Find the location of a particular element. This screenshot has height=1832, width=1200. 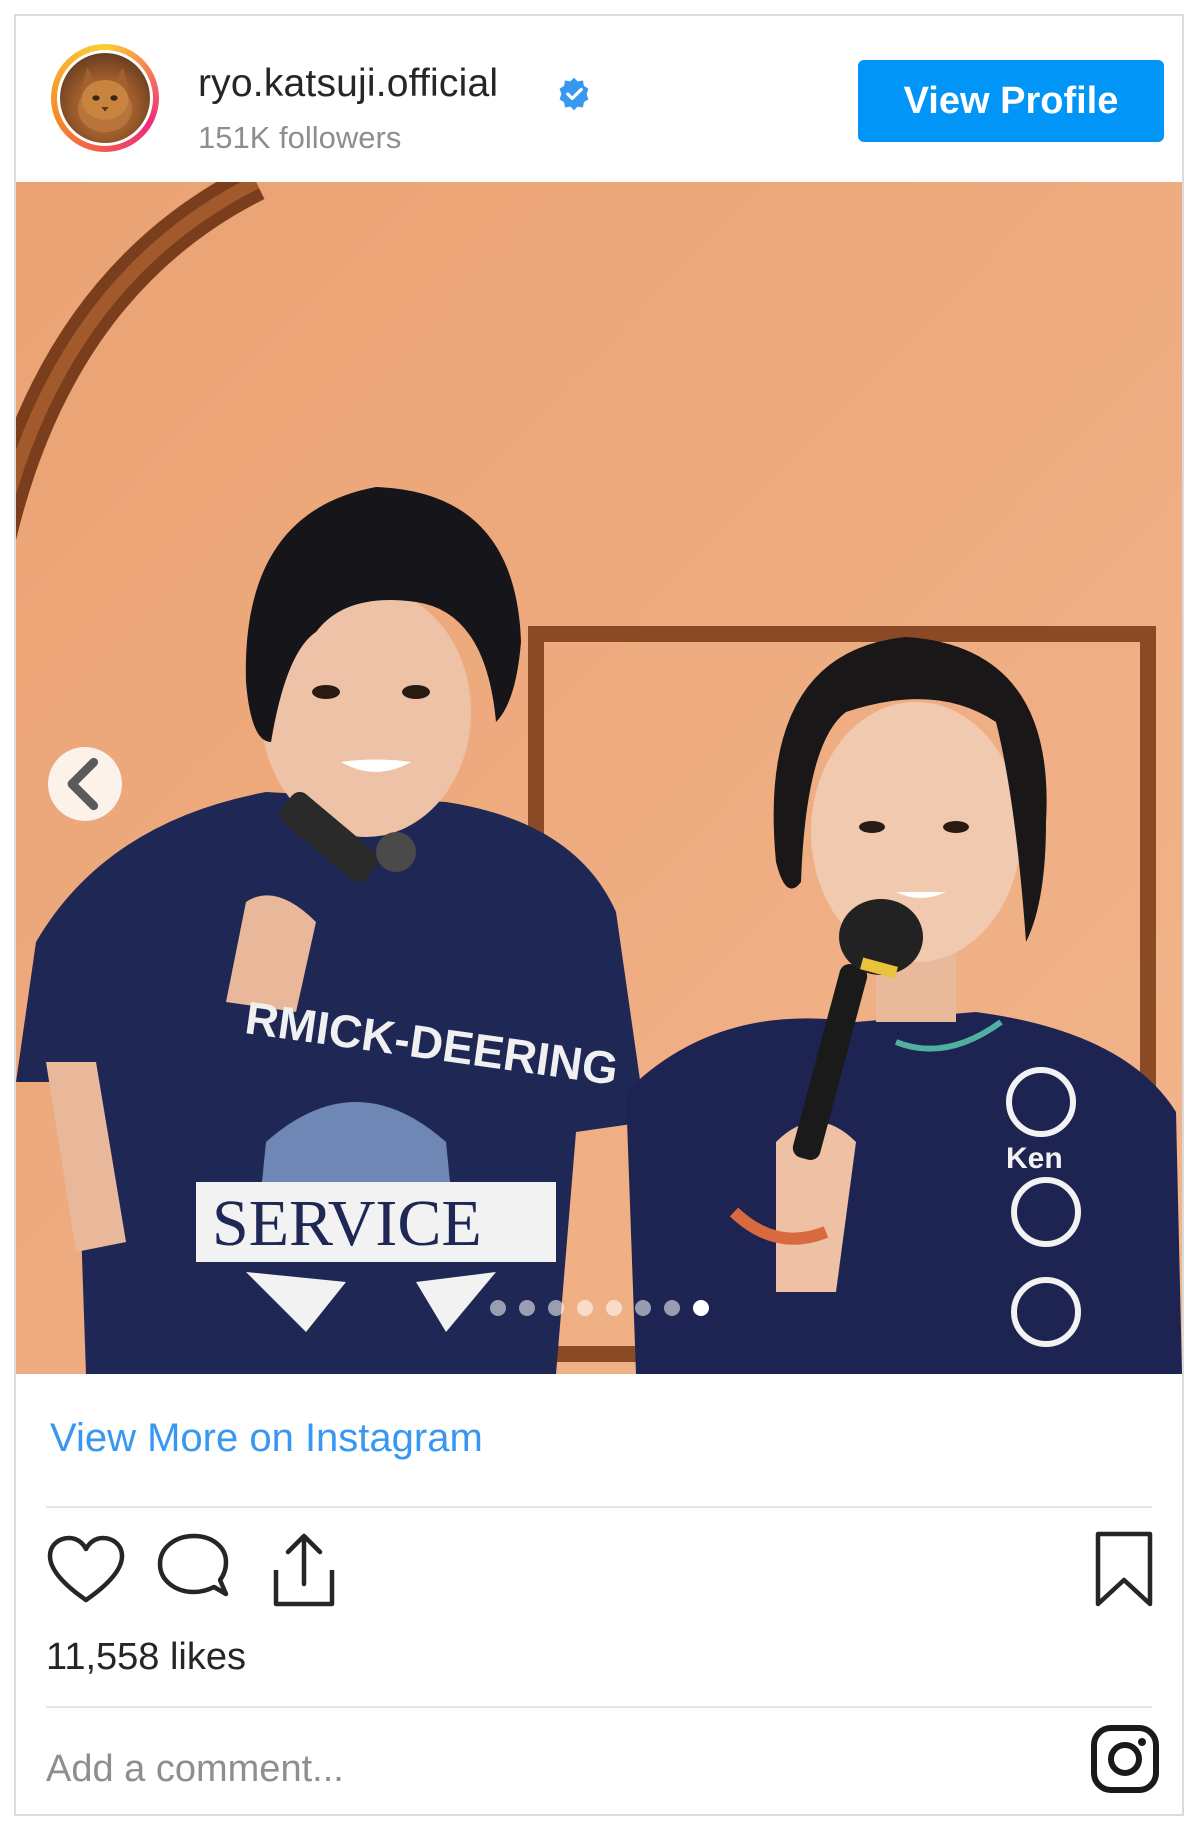

username: ryo.katsuji.official is located at coordinates (348, 84).